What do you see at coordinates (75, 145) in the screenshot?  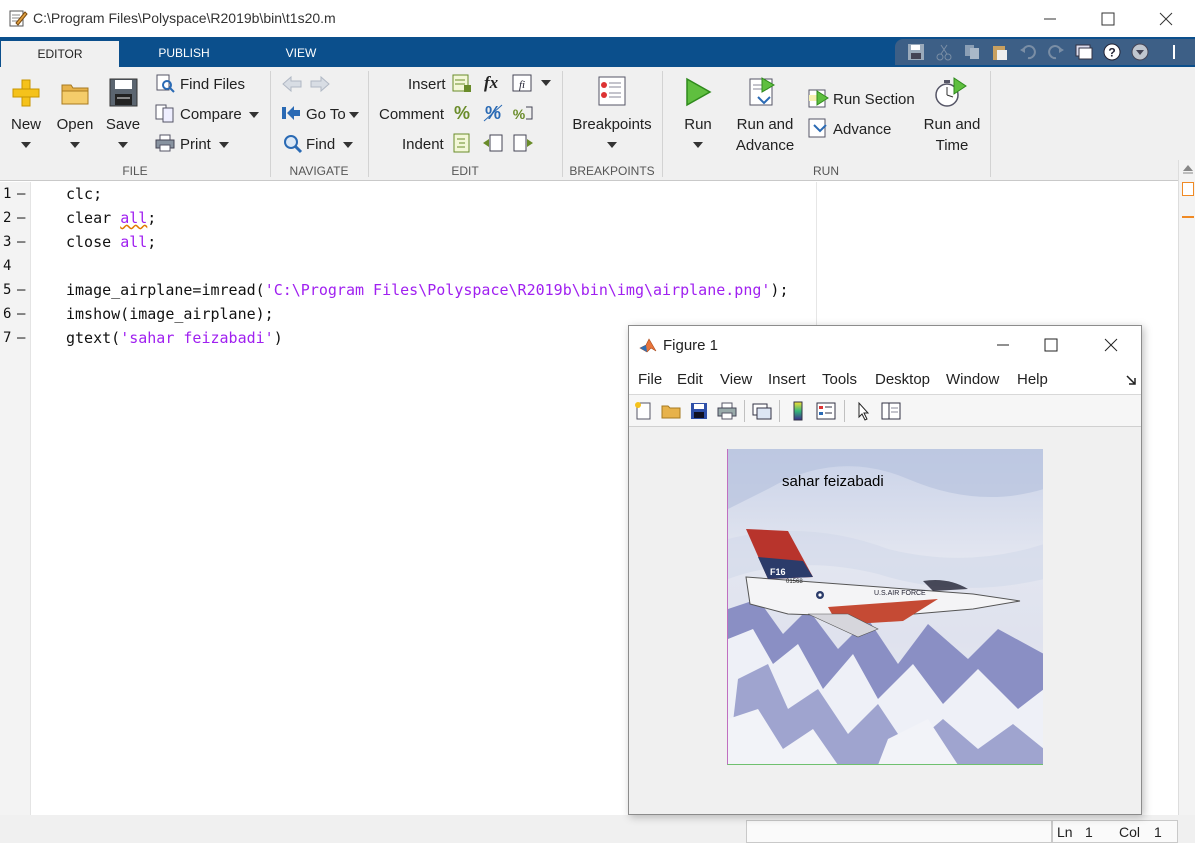 I see `open-dropdown-caret` at bounding box center [75, 145].